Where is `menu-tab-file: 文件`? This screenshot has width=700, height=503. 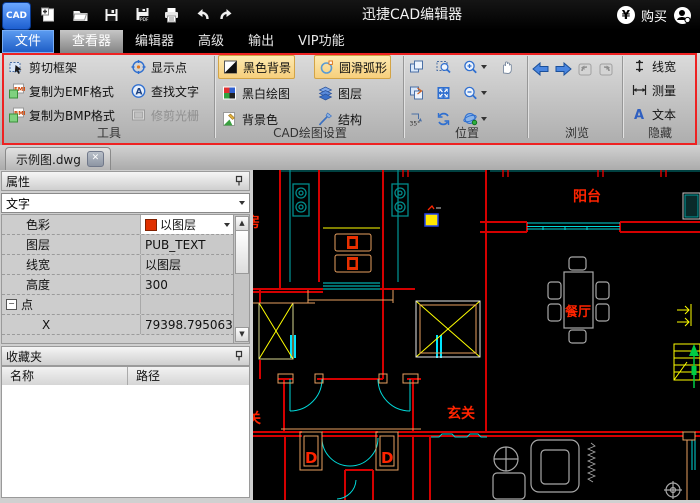
menu-tab-file: 文件 is located at coordinates (28, 41).